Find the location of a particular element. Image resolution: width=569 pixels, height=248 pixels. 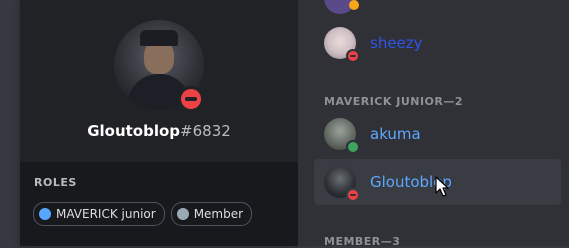

role-label: Member is located at coordinates (218, 214).